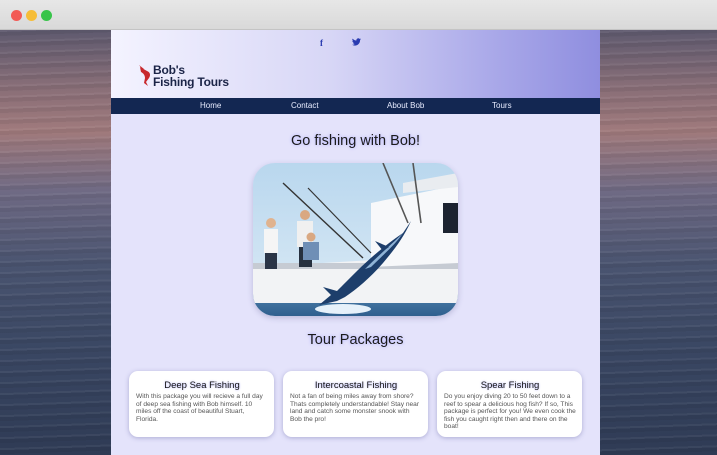 The width and height of the screenshot is (717, 455). What do you see at coordinates (31, 15) in the screenshot?
I see `minimize-window-button` at bounding box center [31, 15].